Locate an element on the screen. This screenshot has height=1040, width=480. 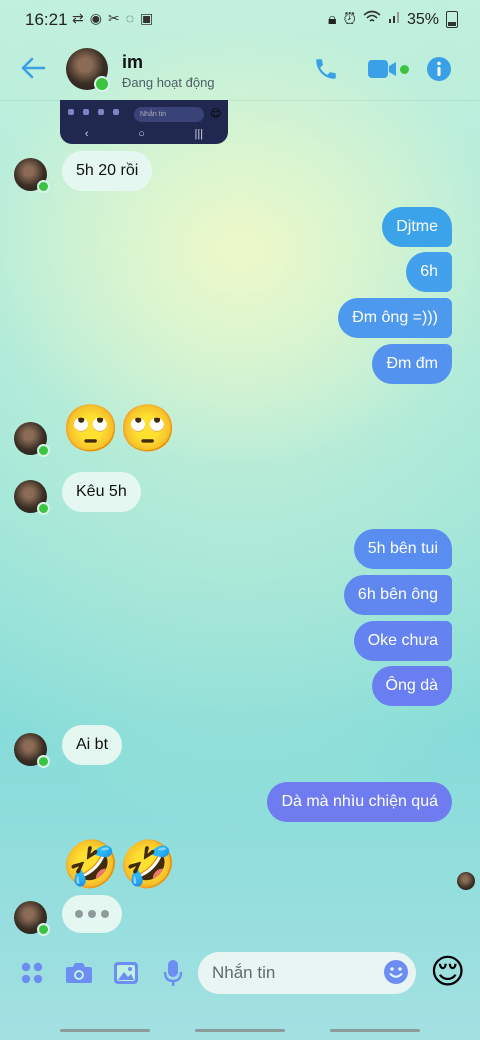
status-bar: 16:21 ⇄ ◉ ✂ ◌ ▣ 🔒︎ ⏰︎ 35% is located at coordinates (240, 19).